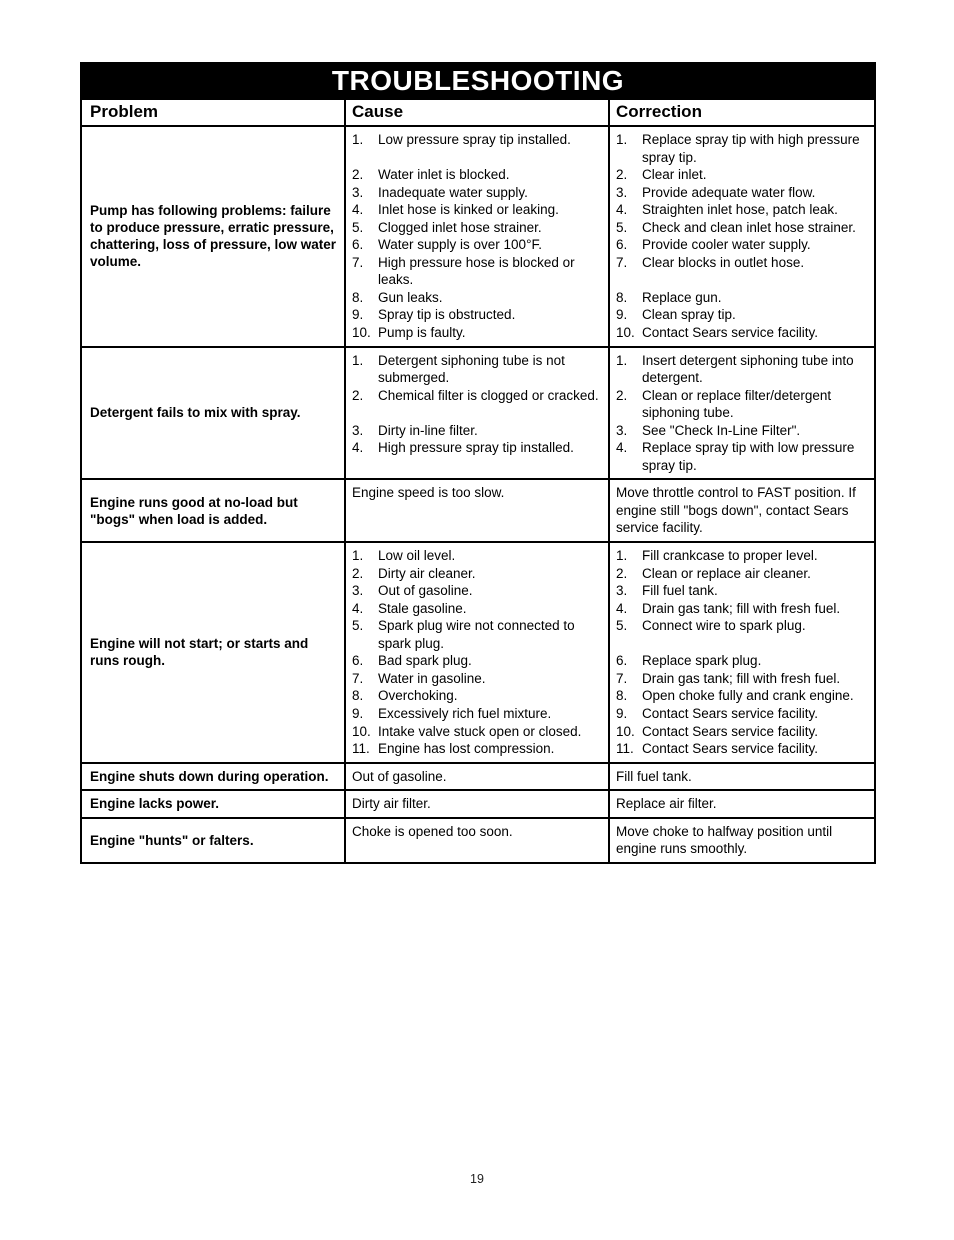  I want to click on cause-list-item: 7. Water in gasoline., so click(478, 679).